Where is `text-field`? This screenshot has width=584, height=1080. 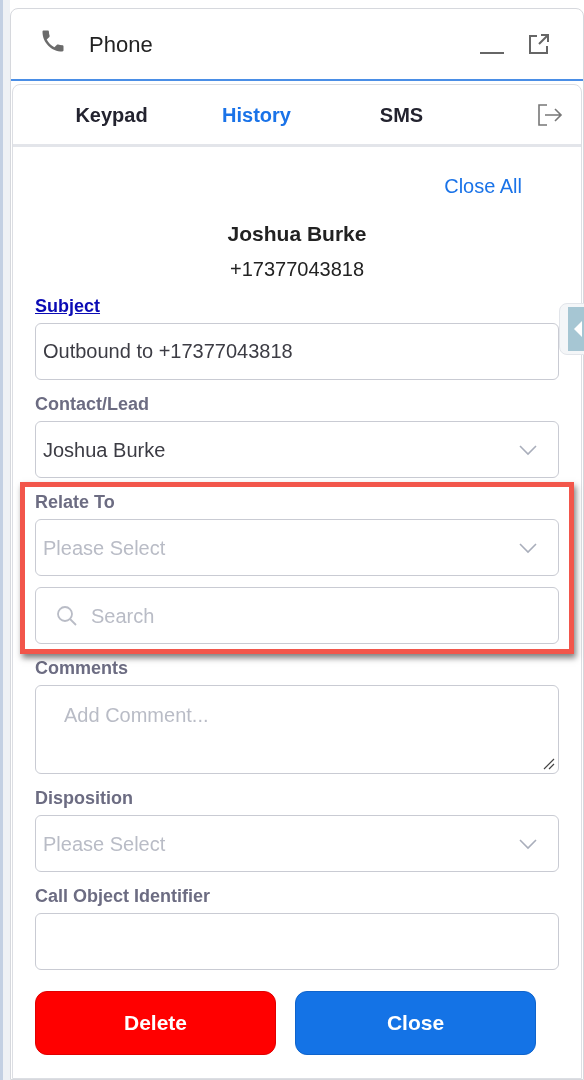 text-field is located at coordinates (297, 941).